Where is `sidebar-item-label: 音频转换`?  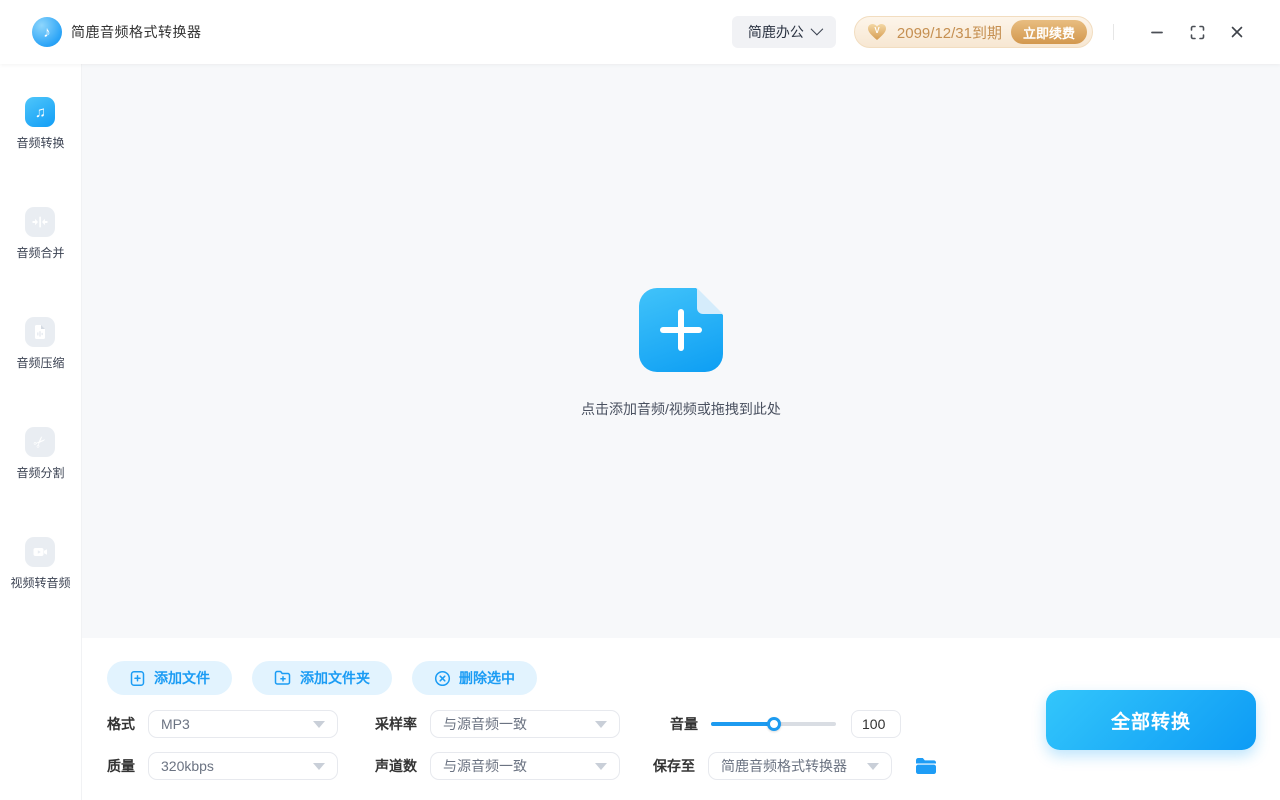 sidebar-item-label: 音频转换 is located at coordinates (40, 143).